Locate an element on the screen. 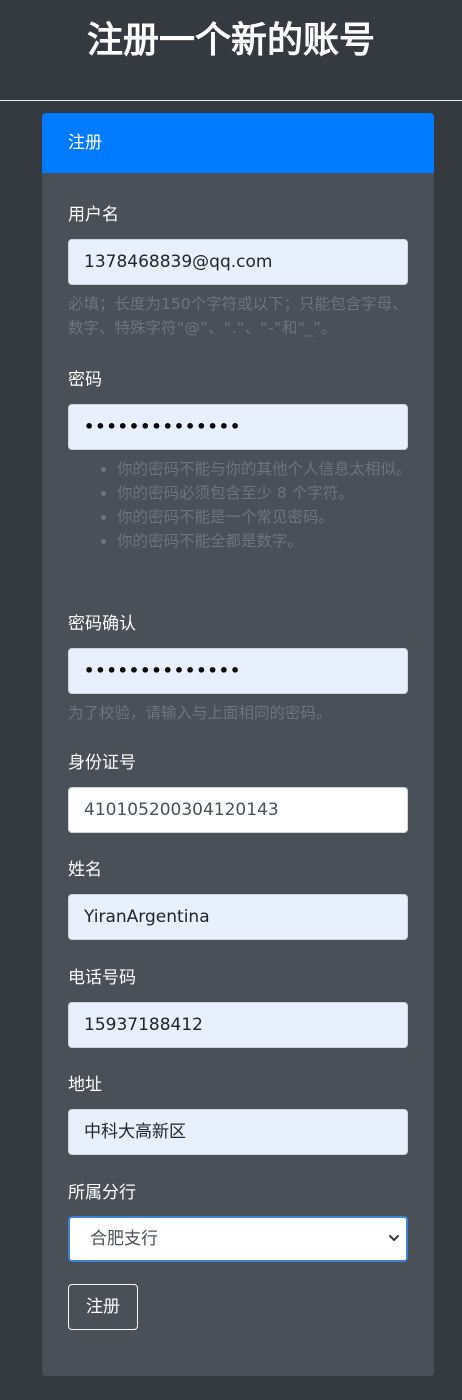 This screenshot has width=462, height=1400. password-confirm-label: 密码确认 is located at coordinates (102, 624).